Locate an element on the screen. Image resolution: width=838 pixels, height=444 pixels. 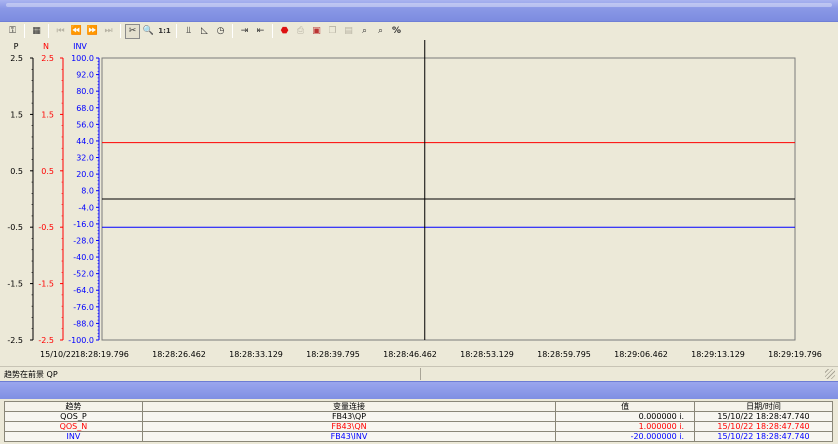
axis-icon: ⫫ is located at coordinates (188, 31).